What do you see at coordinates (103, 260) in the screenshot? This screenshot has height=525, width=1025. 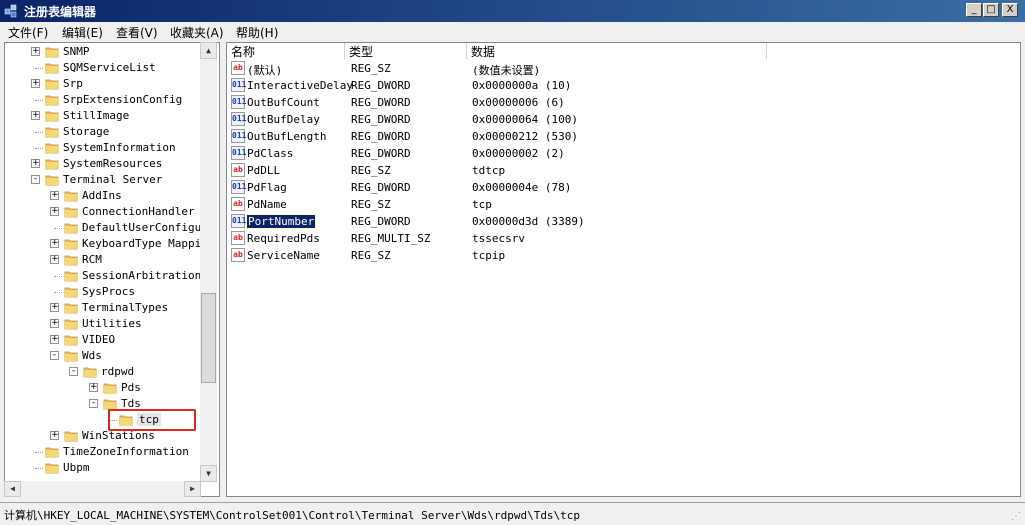 I see `tree-item-rcm: + RCM` at bounding box center [103, 260].